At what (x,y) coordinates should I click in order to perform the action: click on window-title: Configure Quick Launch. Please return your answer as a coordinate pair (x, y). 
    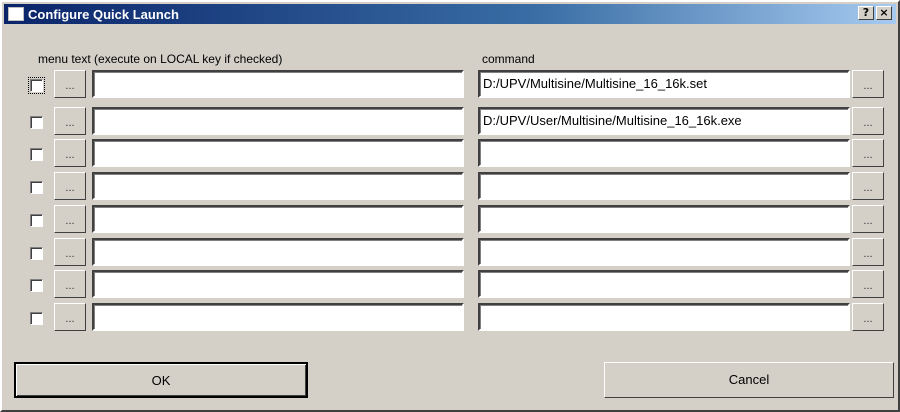
    Looking at the image, I should click on (103, 14).